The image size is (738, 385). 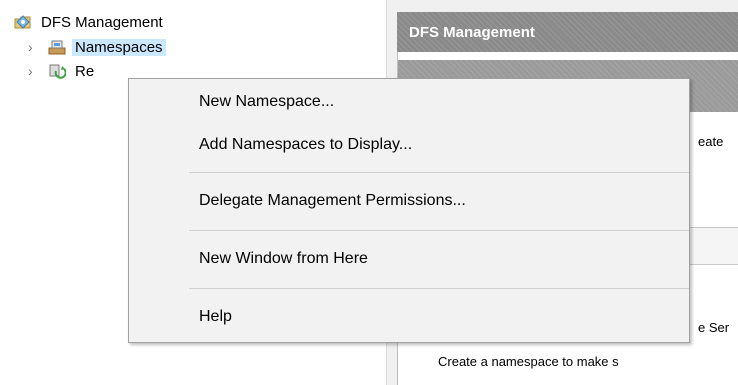 I want to click on tree-item-label: Re, so click(x=85, y=71).